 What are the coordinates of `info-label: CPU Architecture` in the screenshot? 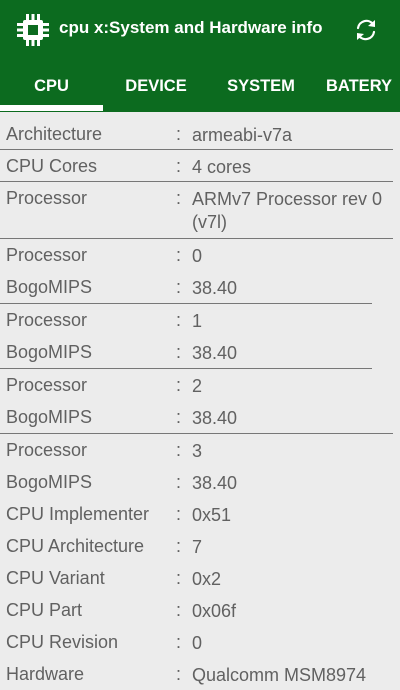 It's located at (75, 546).